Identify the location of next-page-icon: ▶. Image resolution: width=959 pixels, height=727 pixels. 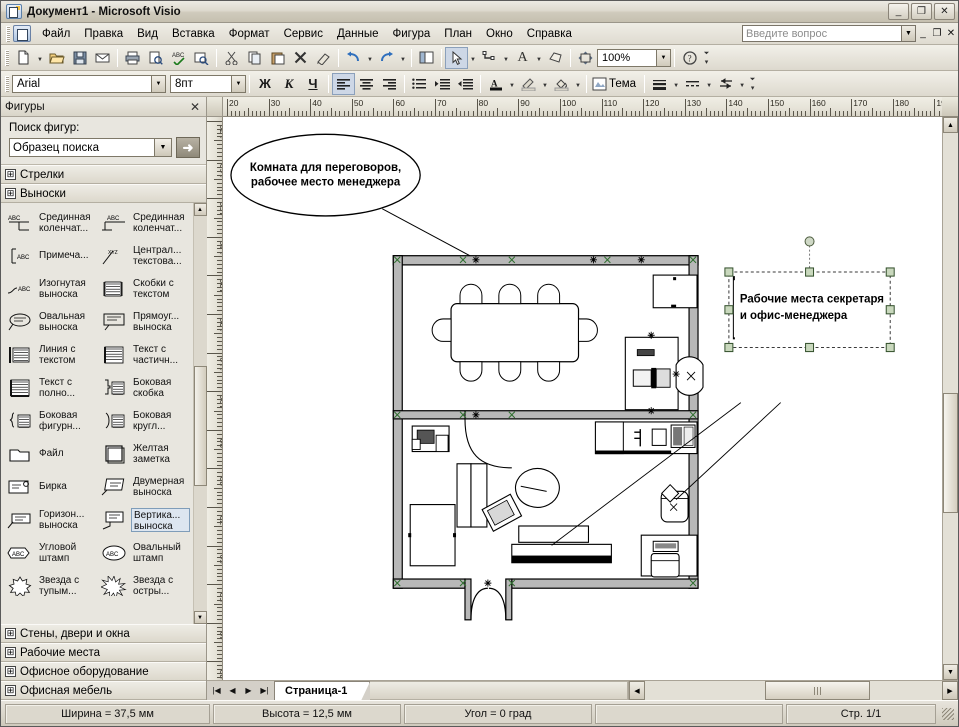
(248, 691).